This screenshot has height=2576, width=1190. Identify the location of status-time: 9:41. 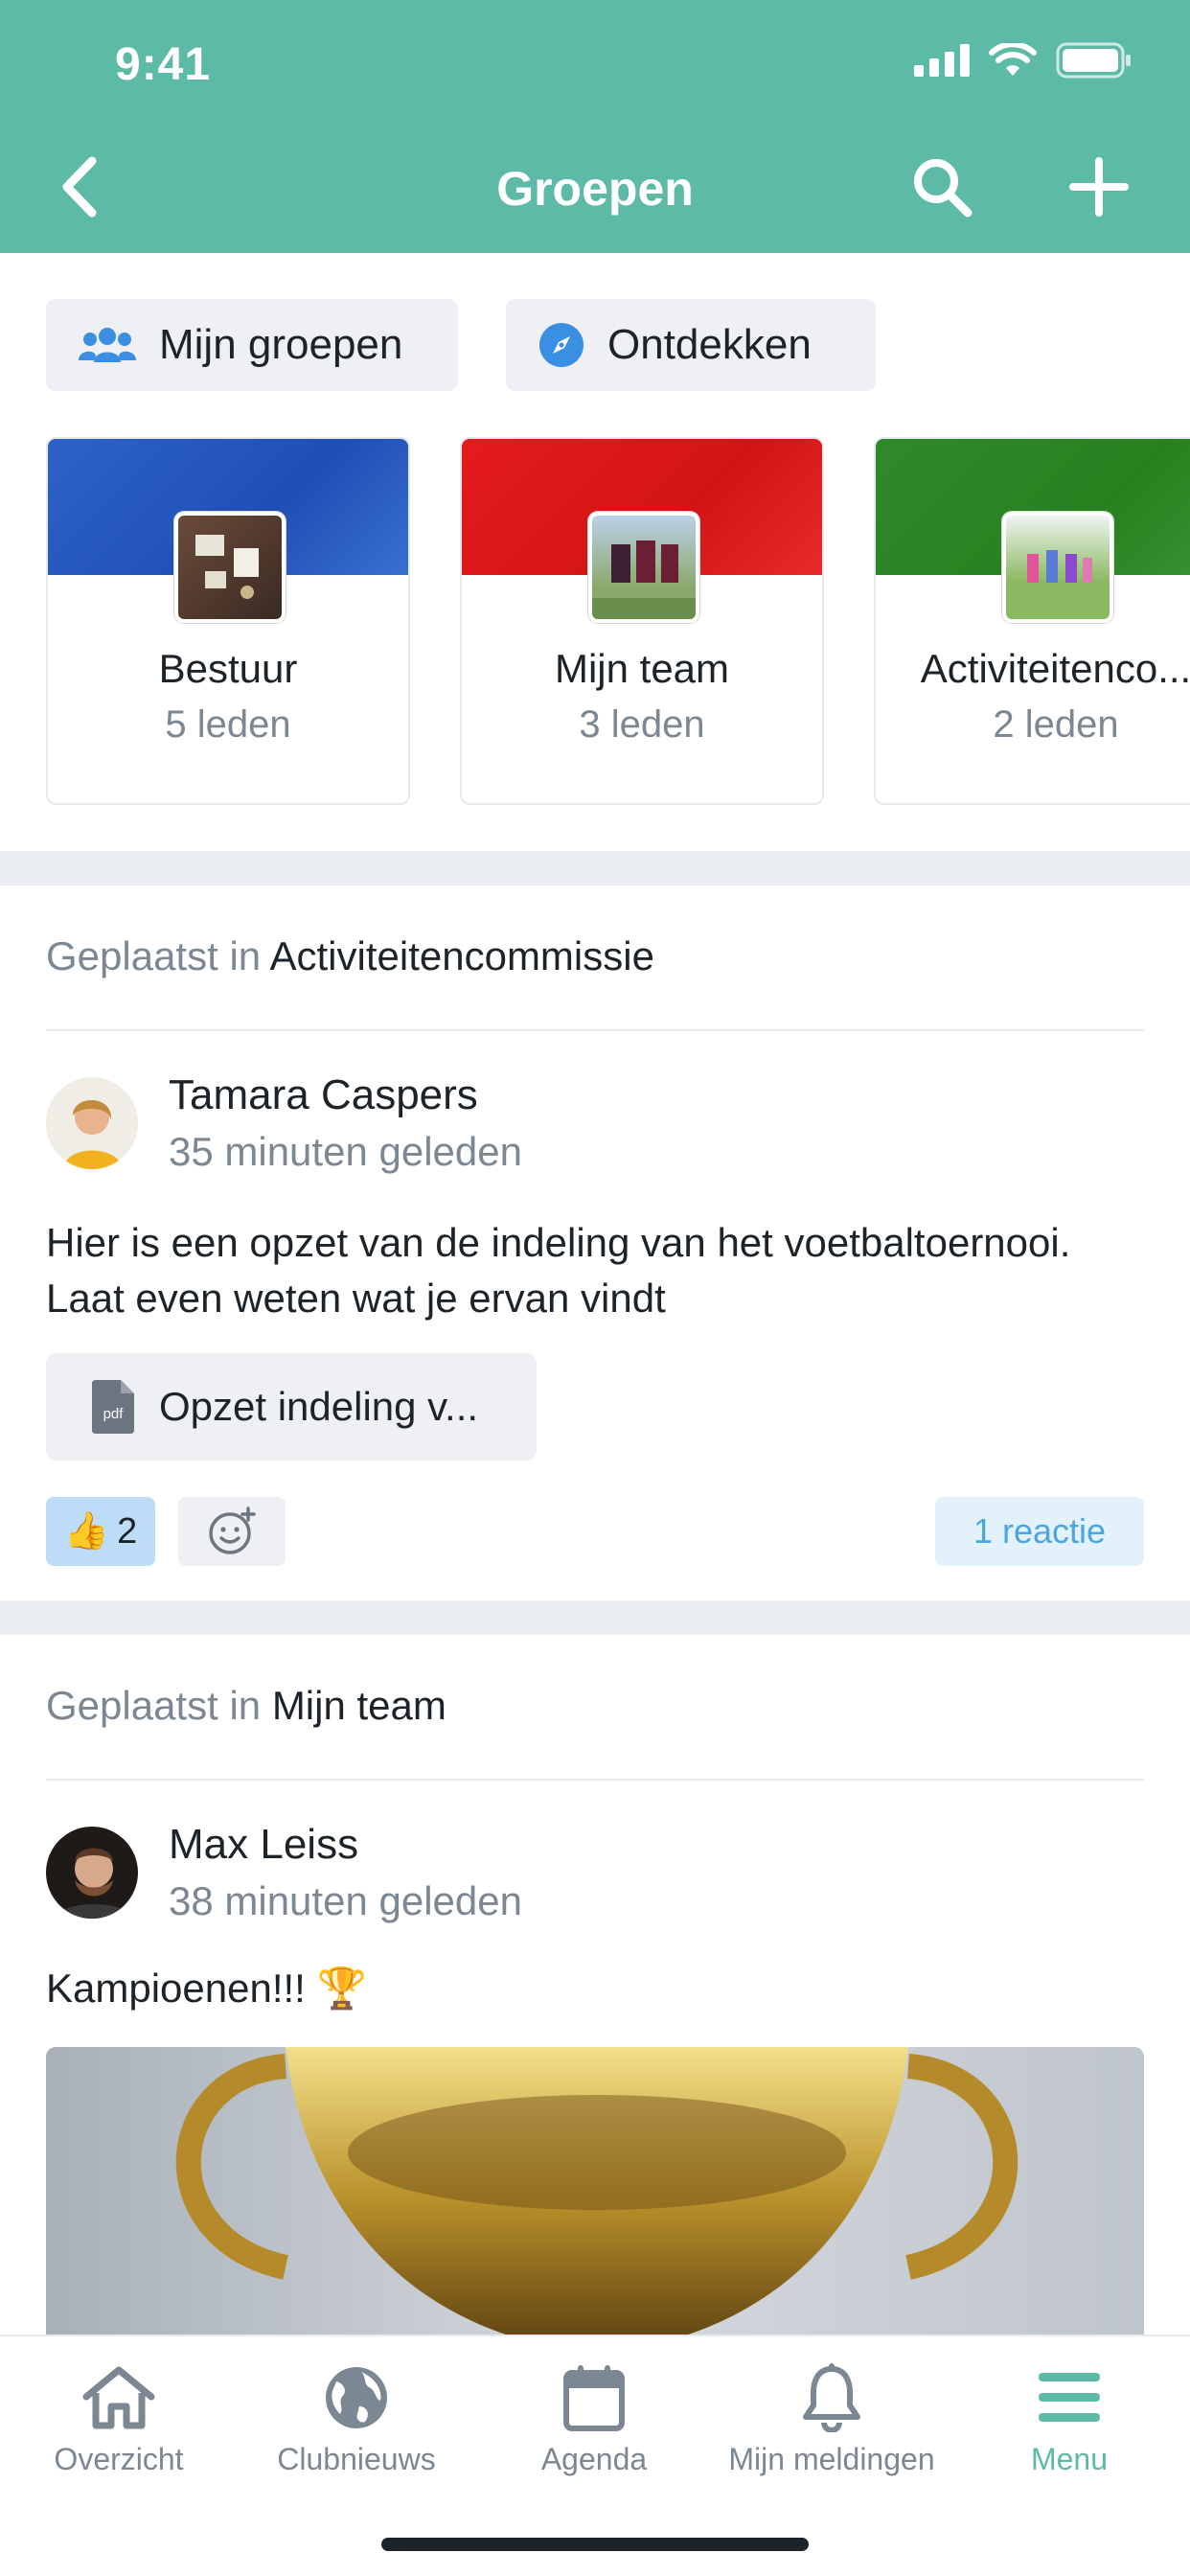
(163, 64).